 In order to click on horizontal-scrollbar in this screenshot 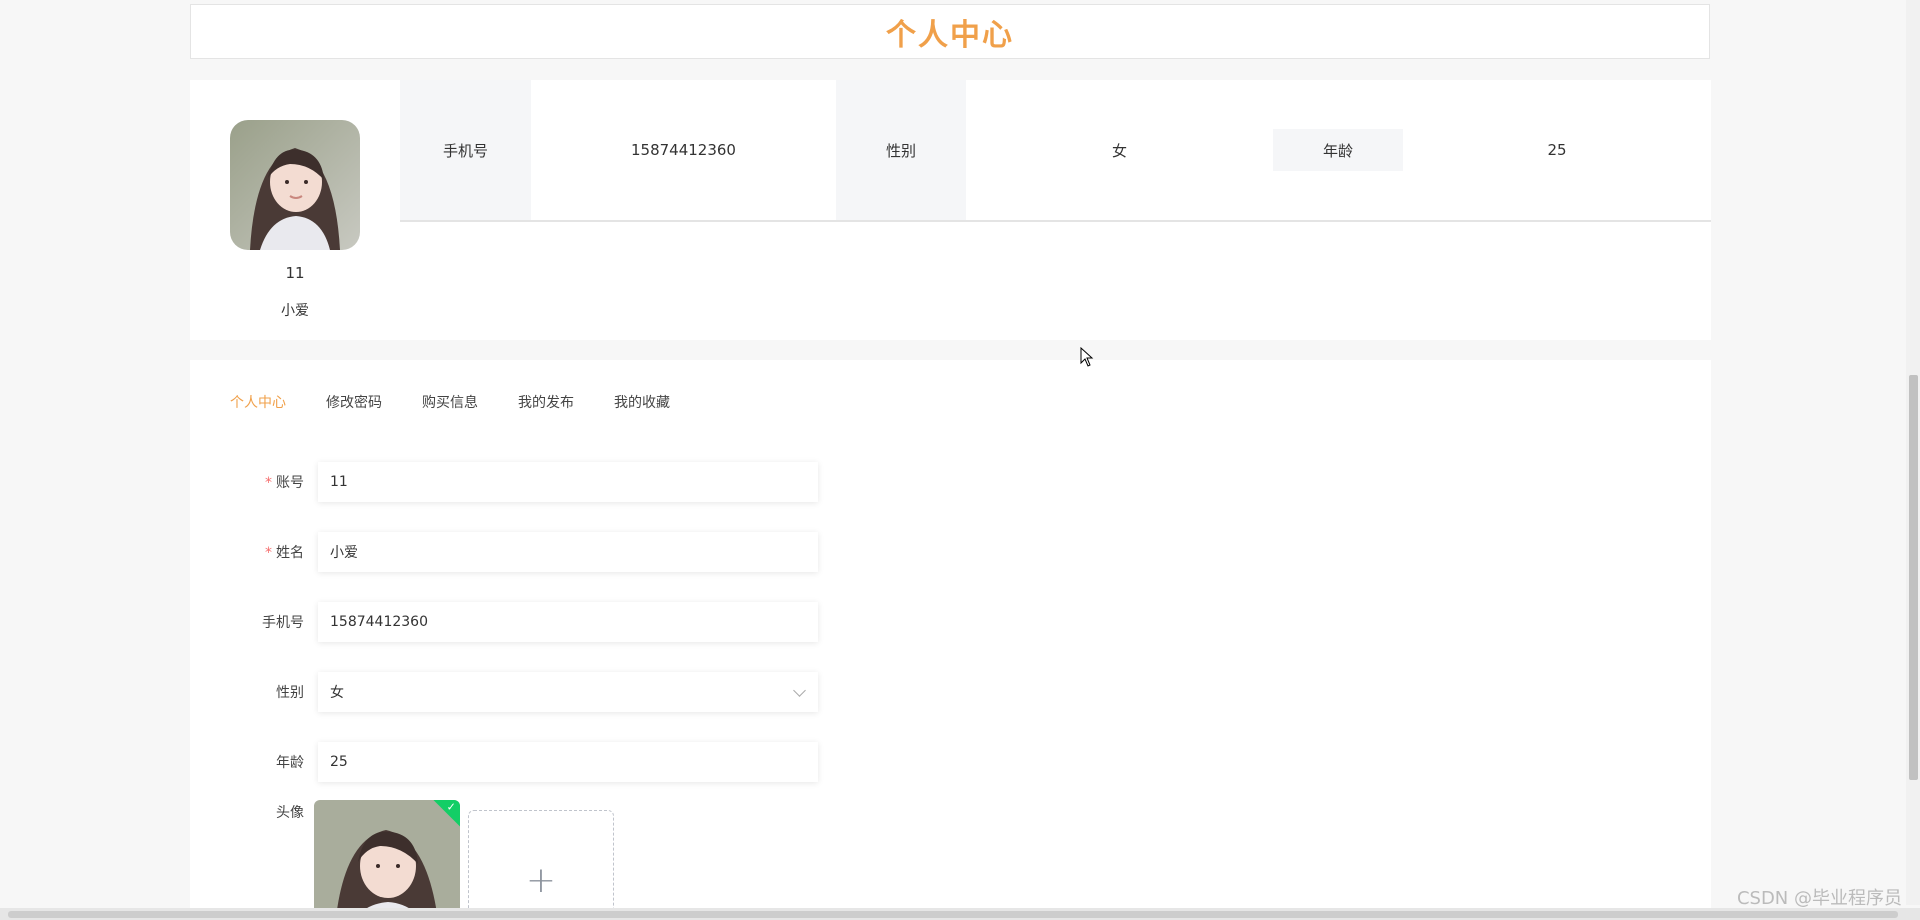, I will do `click(960, 914)`.